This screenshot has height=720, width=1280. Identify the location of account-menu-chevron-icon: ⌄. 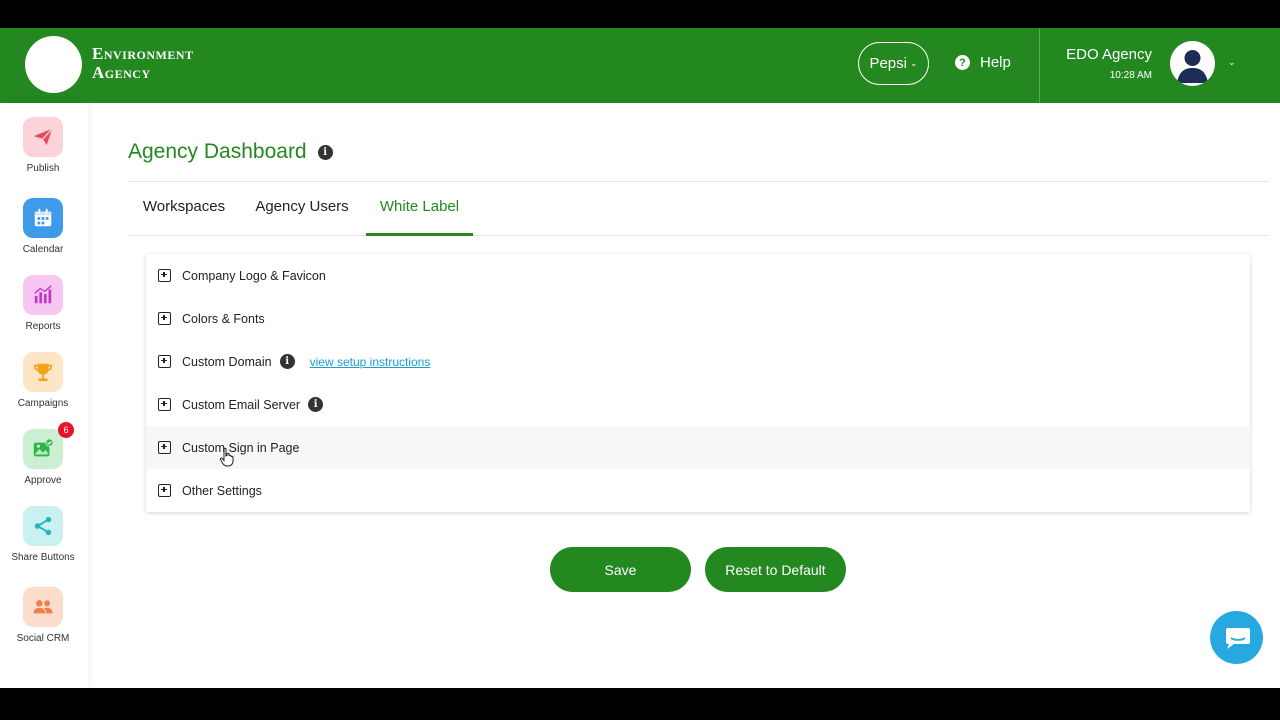
(1232, 62).